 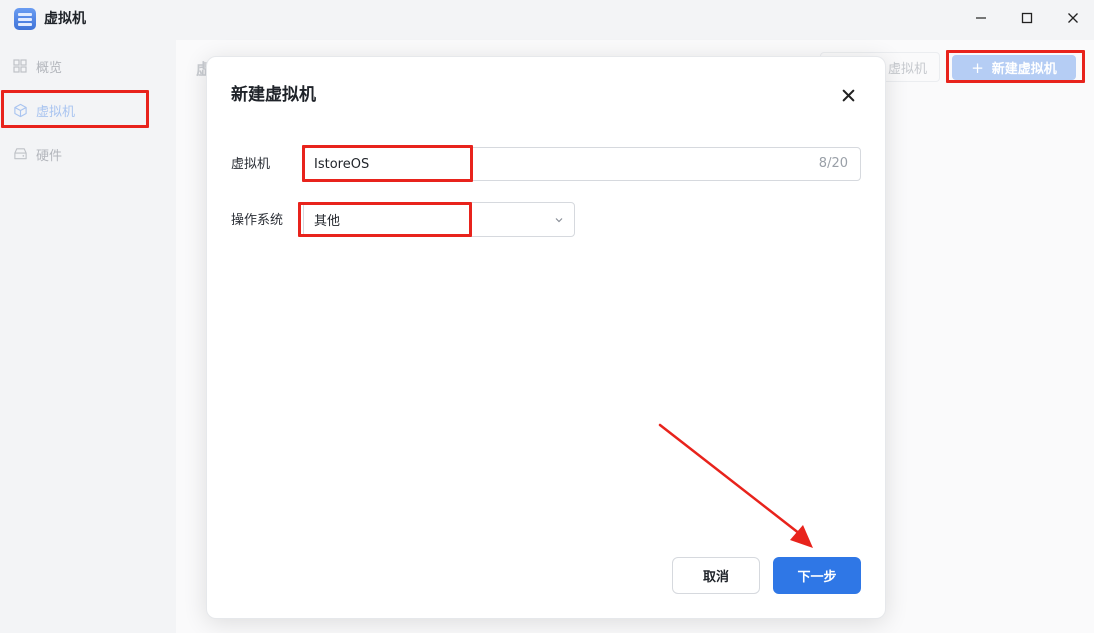 I want to click on chevron-down-icon, so click(x=559, y=221).